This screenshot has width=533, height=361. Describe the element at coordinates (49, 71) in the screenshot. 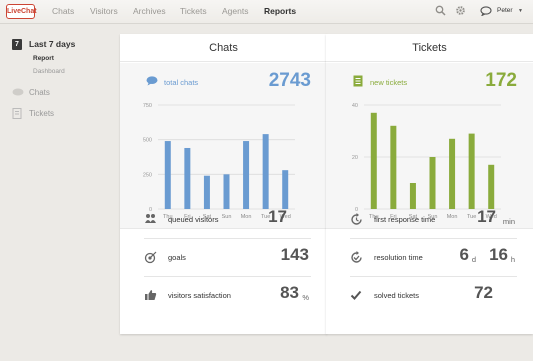

I see `sidebar-subitem-dashboard: Dashboard` at that location.